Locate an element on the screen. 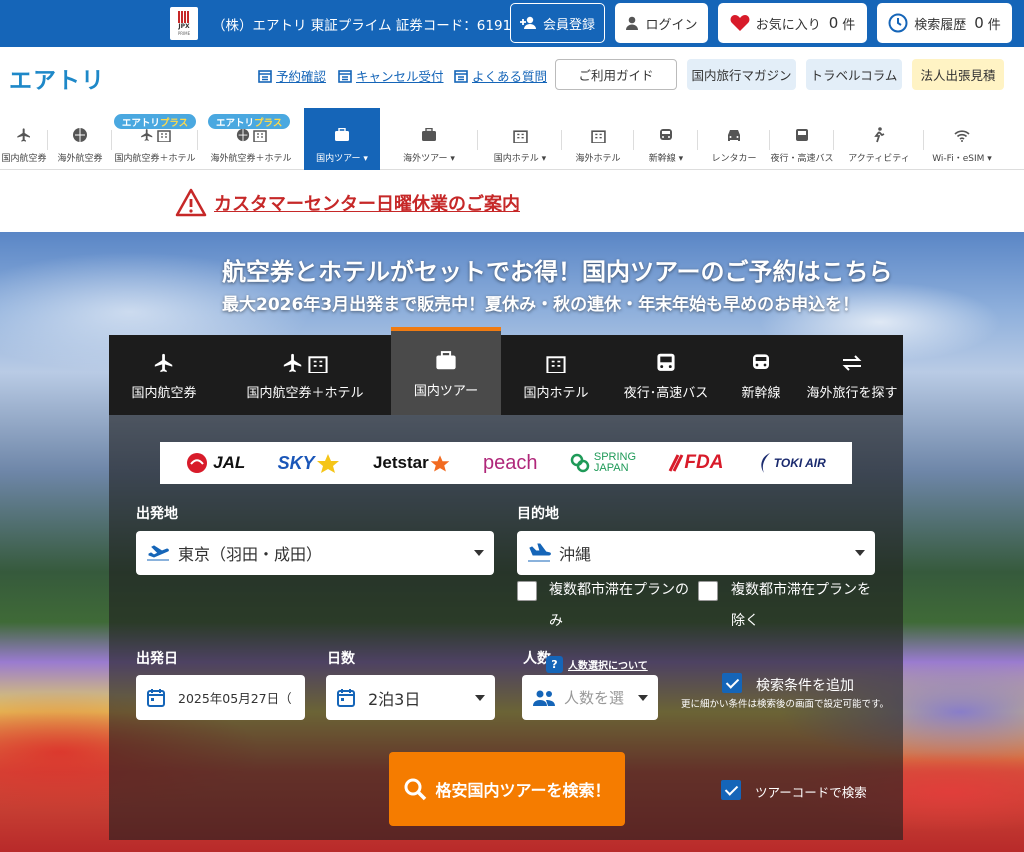  tab-shinkansen: 新幹線 is located at coordinates (761, 375).